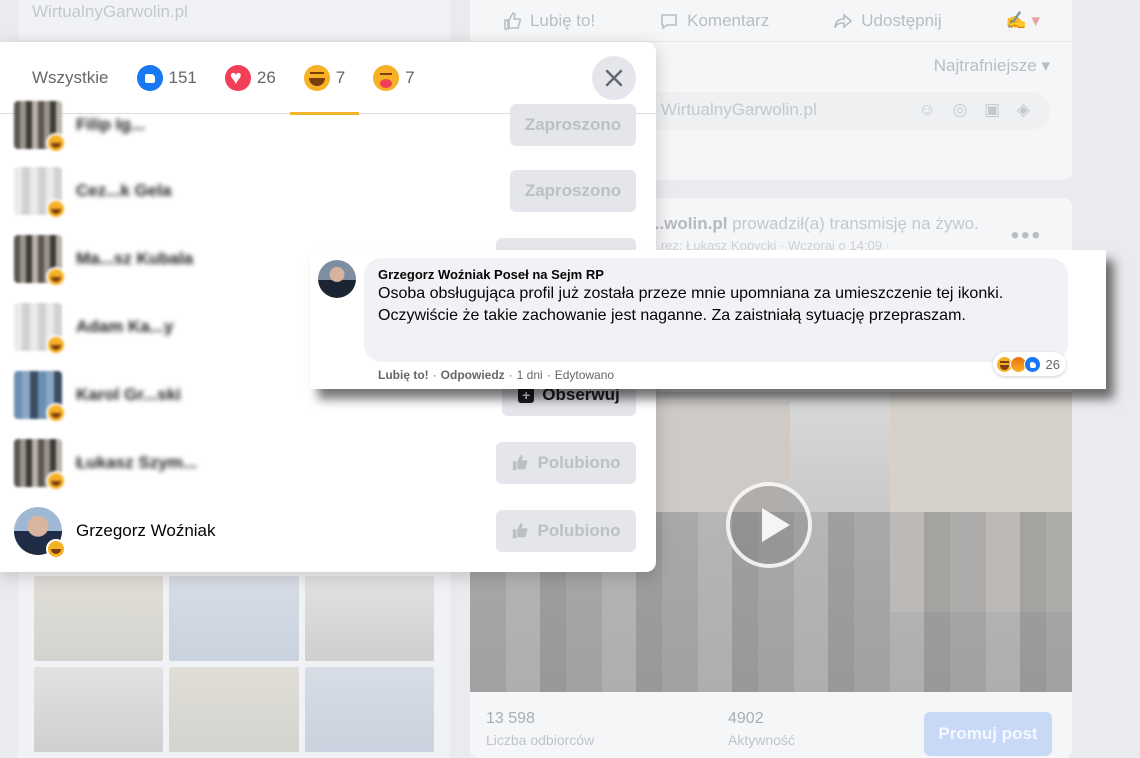  Describe the element at coordinates (830, 111) in the screenshot. I see `bg-comment-input: ...zo WirtualnyGarwolin.pl ☺ ◎ ▣ ◈` at that location.